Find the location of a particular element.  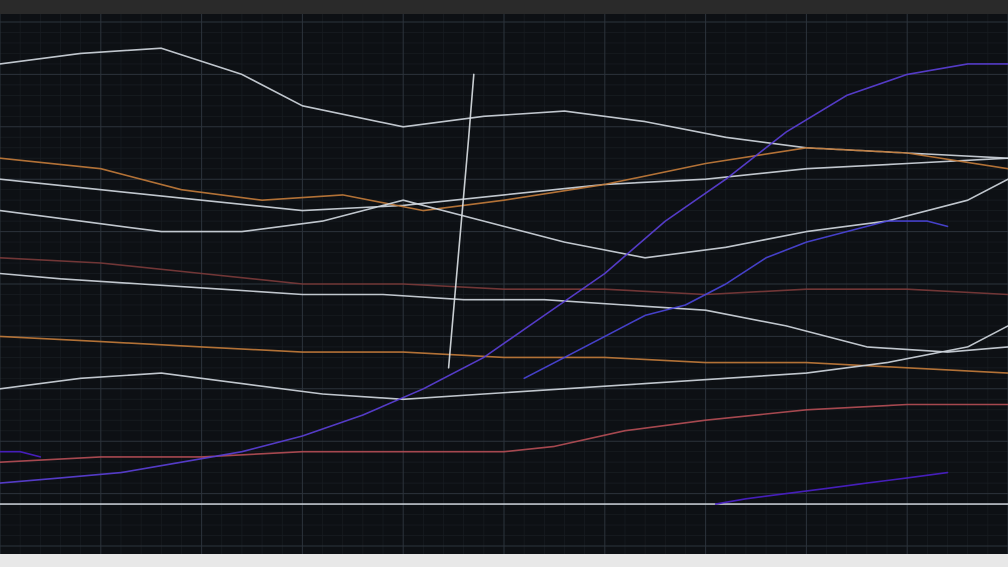

x-axis-strip is located at coordinates (504, 560).